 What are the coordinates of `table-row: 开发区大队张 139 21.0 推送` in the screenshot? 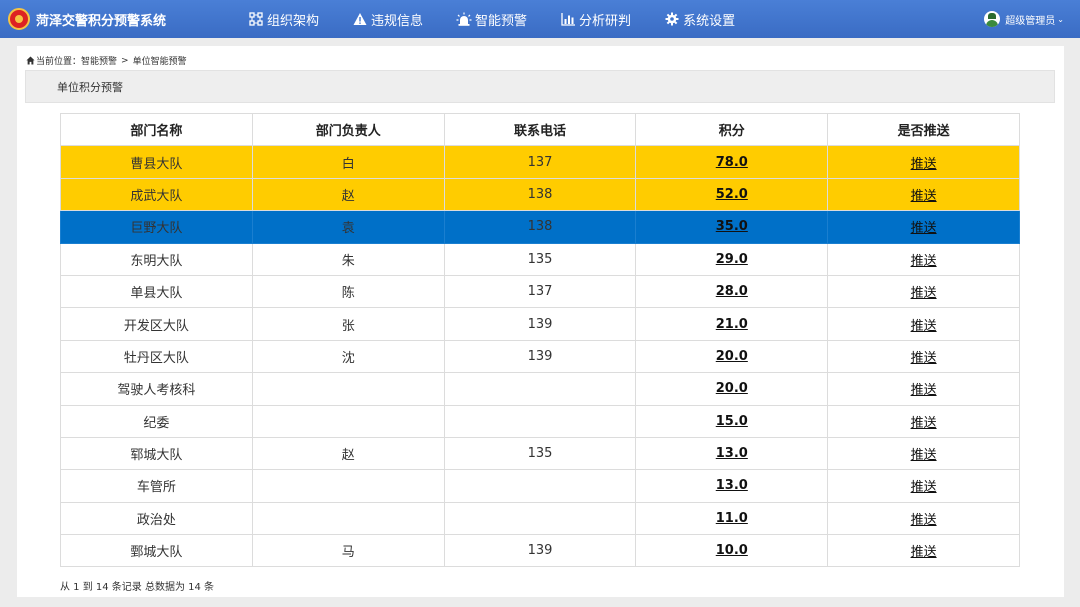 It's located at (540, 324).